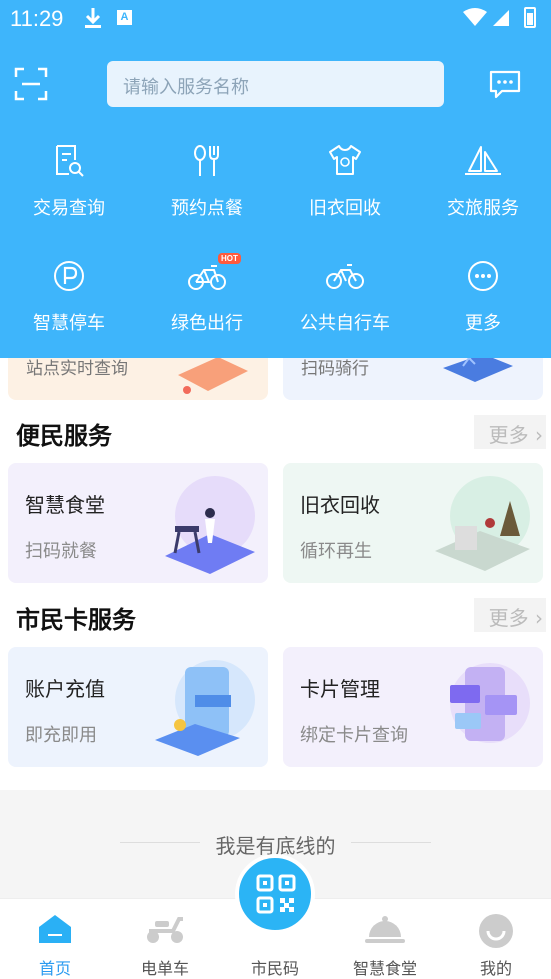 This screenshot has width=551, height=979. Describe the element at coordinates (31, 84) in the screenshot. I see `scan-icon` at that location.